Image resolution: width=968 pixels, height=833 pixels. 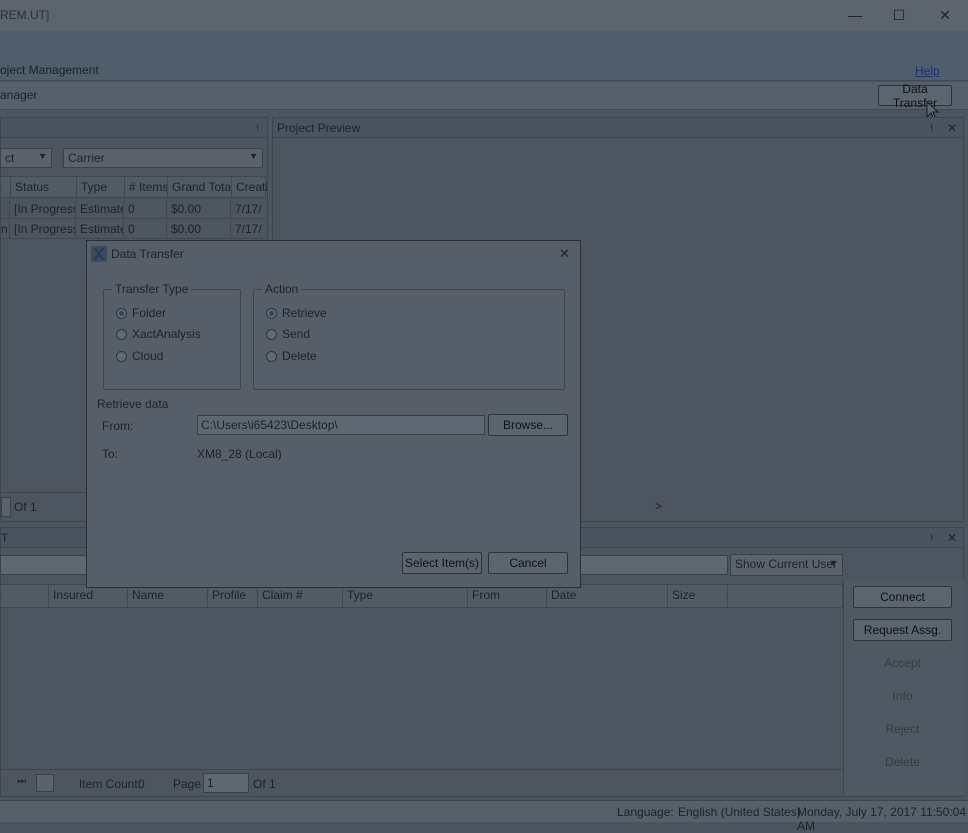 What do you see at coordinates (645, 812) in the screenshot?
I see `language-label: Language:` at bounding box center [645, 812].